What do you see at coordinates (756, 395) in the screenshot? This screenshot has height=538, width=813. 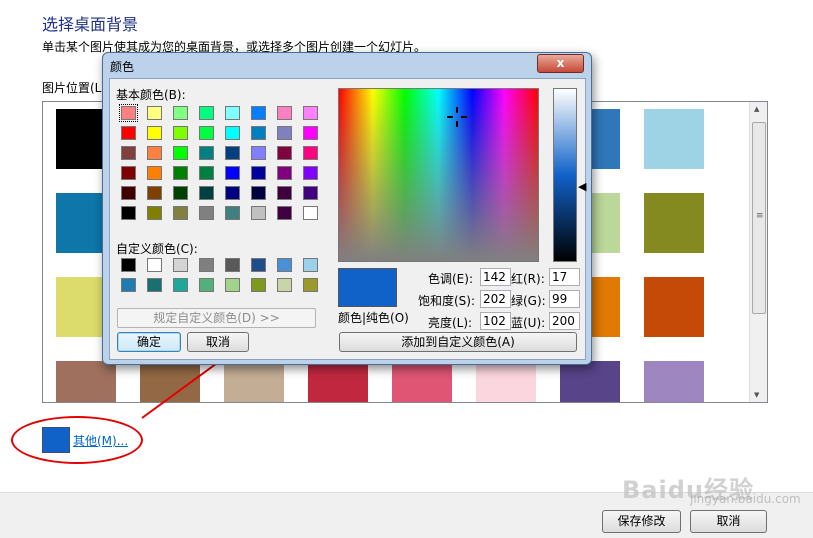 I see `scroll-down-arrow-icon: ▼` at bounding box center [756, 395].